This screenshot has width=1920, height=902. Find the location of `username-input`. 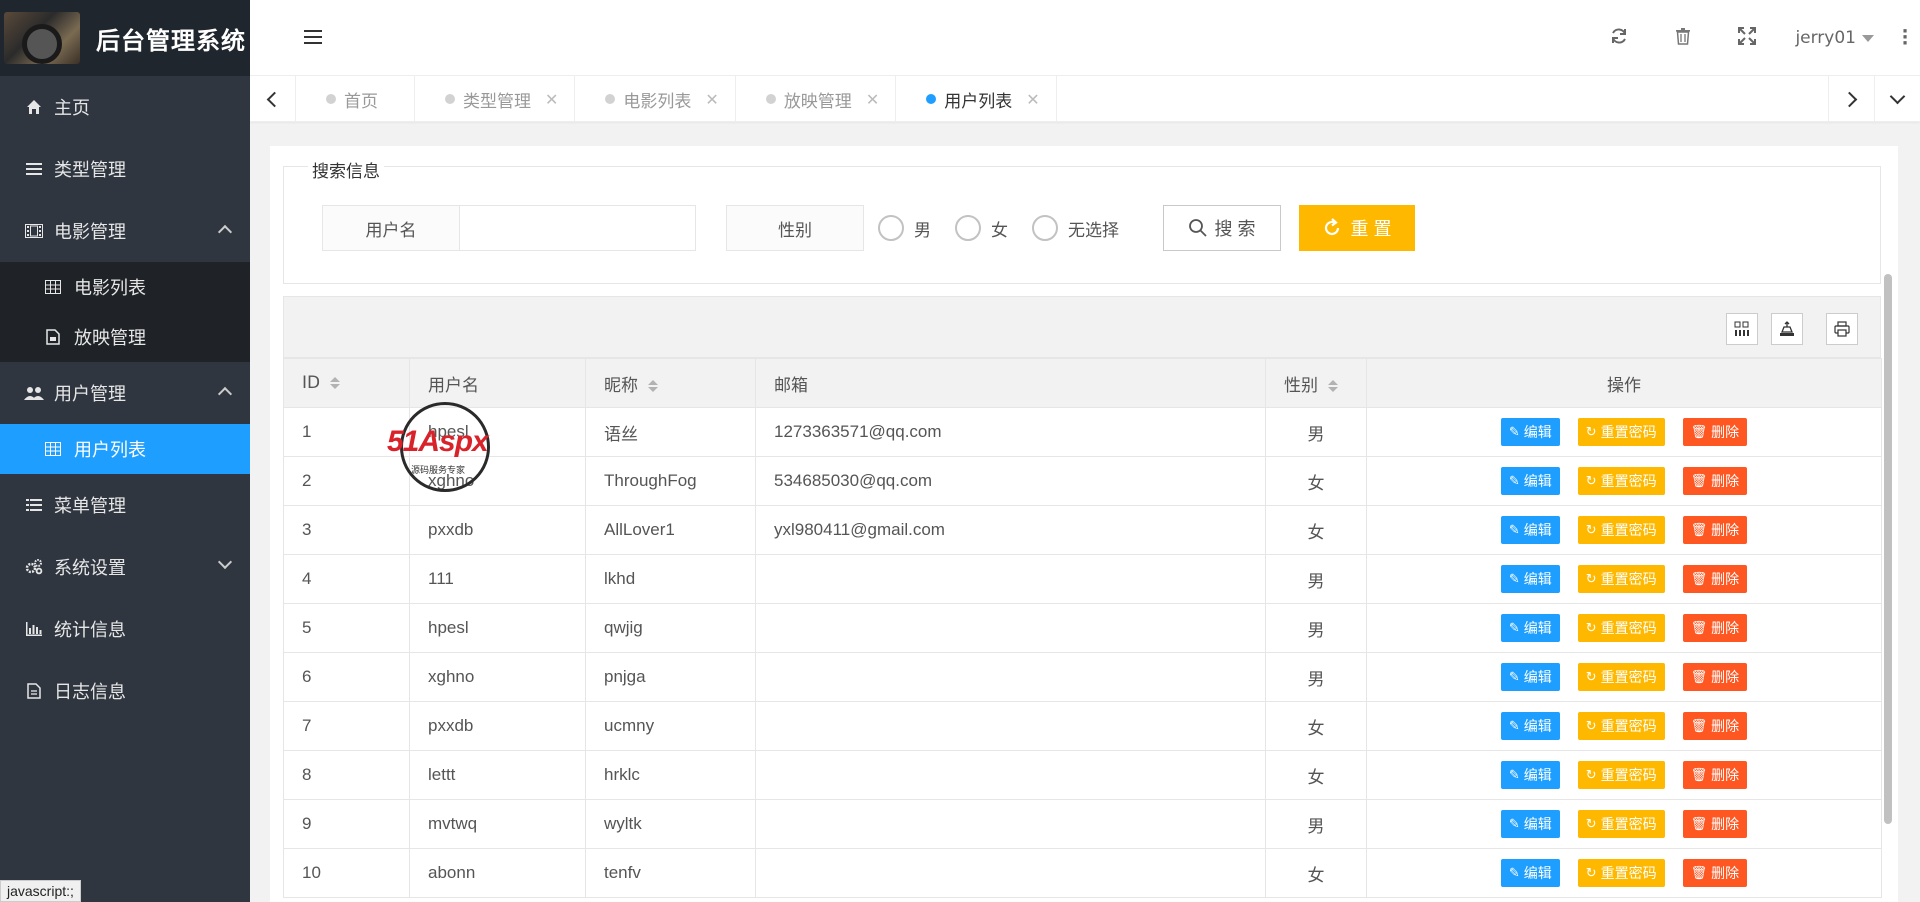

username-input is located at coordinates (578, 228).